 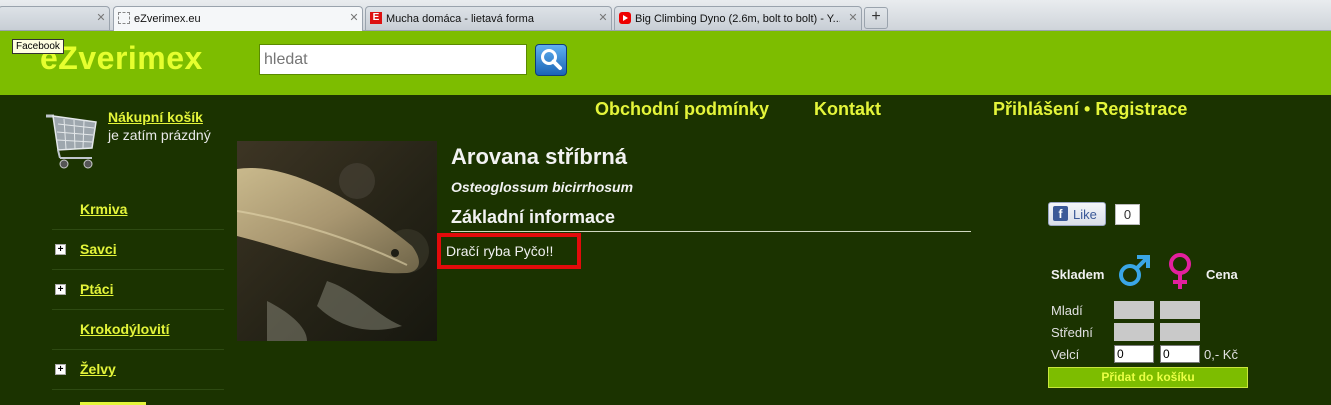 What do you see at coordinates (1090, 109) in the screenshot?
I see `nav-login-register-link: Přihlášení • Registrace` at bounding box center [1090, 109].